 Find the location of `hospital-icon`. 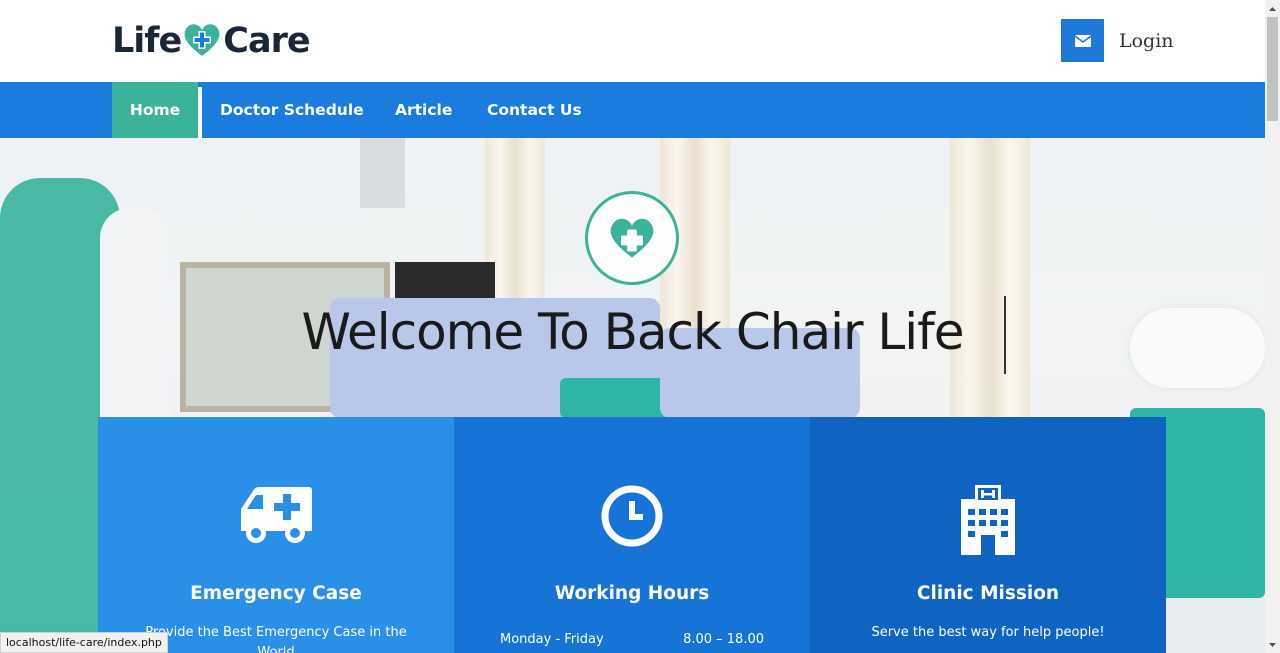

hospital-icon is located at coordinates (988, 520).